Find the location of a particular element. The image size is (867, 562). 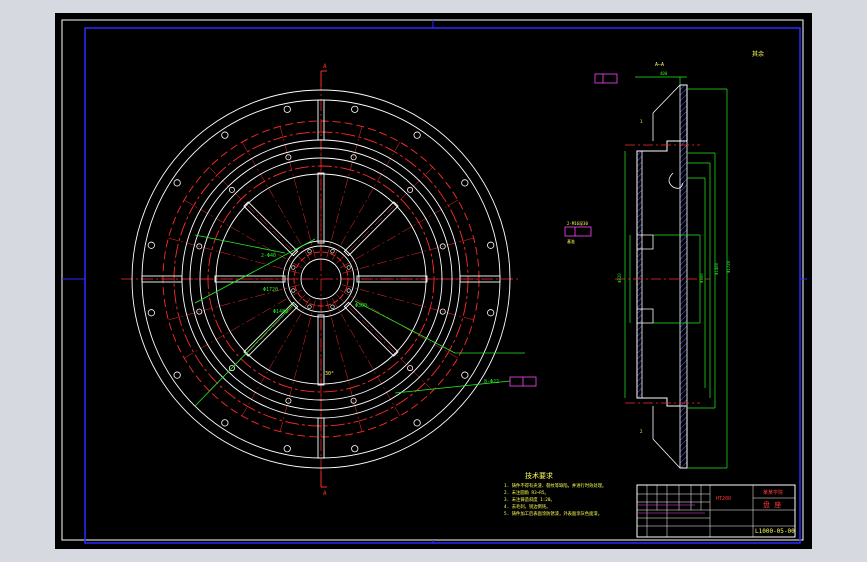

part-name: 盘 座 is located at coordinates (772, 504).